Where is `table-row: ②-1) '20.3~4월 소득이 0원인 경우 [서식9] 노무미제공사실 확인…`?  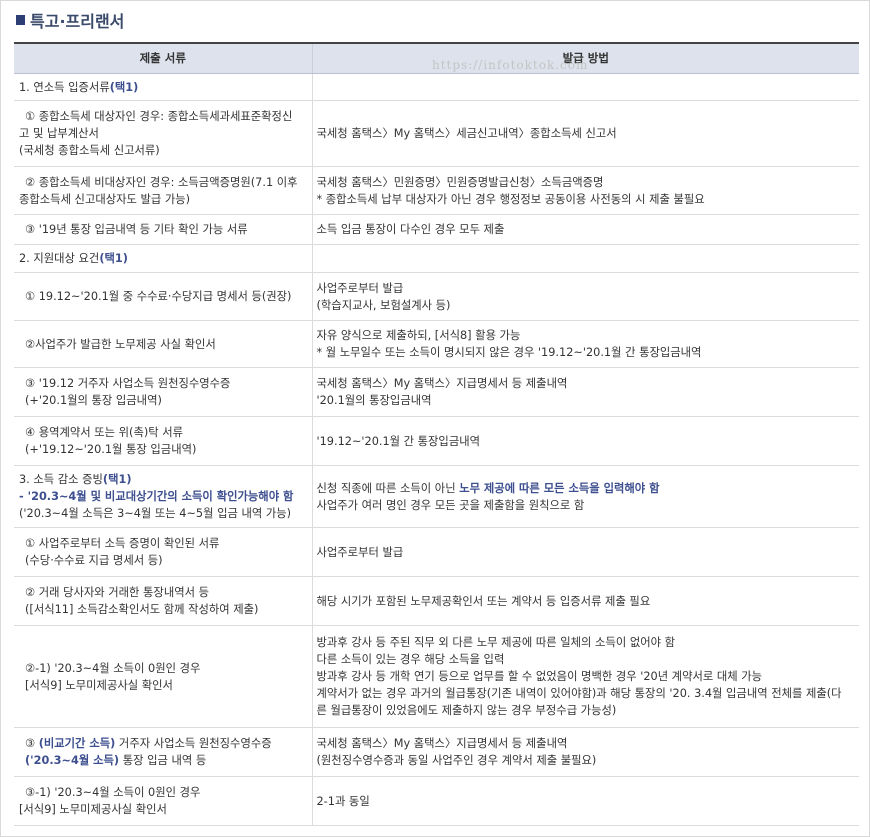
table-row: ②-1) '20.3~4월 소득이 0원인 경우 [서식9] 노무미제공사실 확인… is located at coordinates (436, 676).